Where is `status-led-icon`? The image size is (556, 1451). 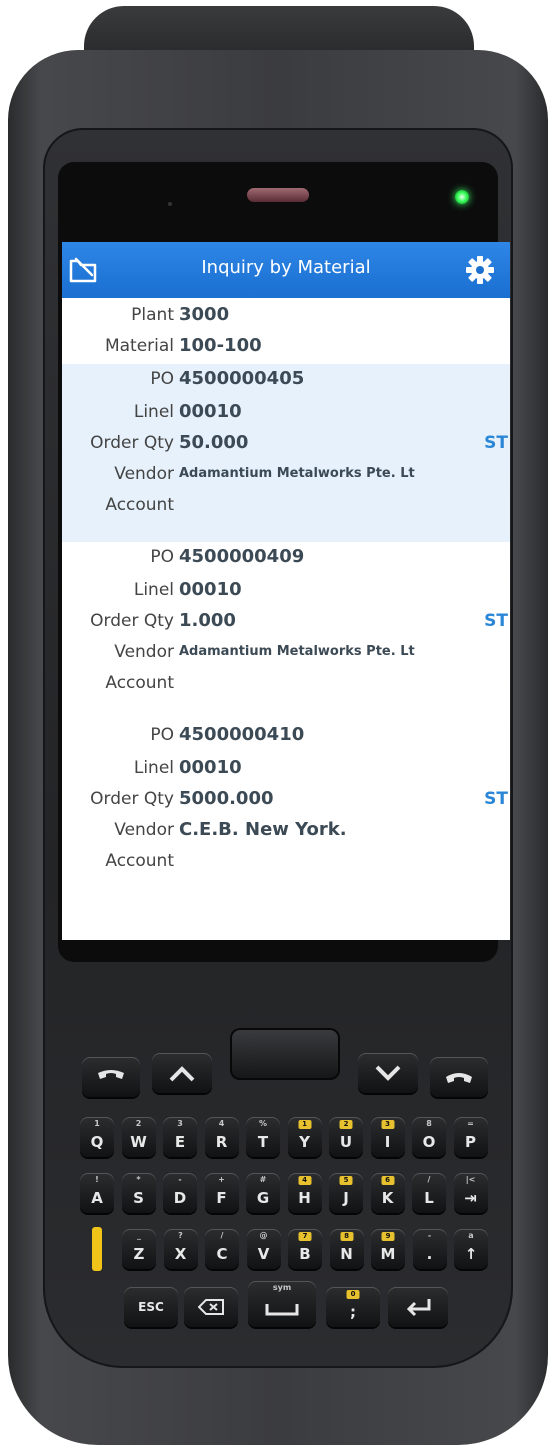 status-led-icon is located at coordinates (462, 197).